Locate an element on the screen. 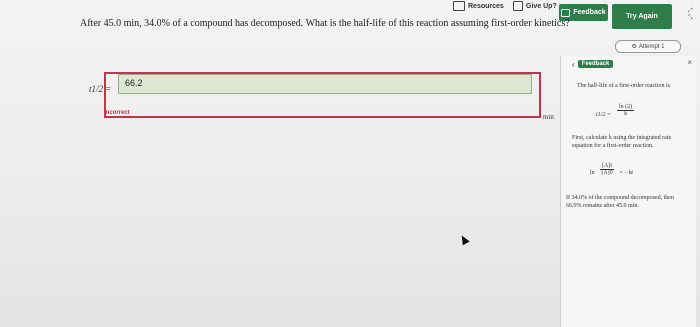 This screenshot has height=327, width=700. resources-link: Resources is located at coordinates (478, 6).